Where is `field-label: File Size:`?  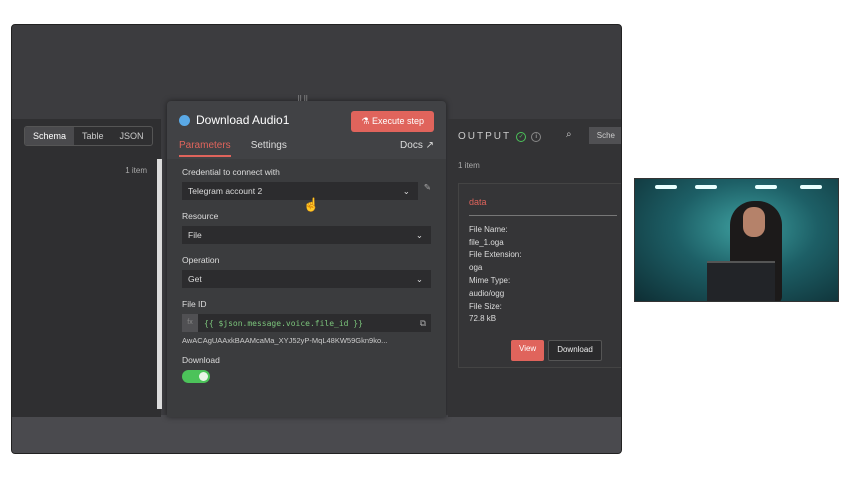 field-label: File Size: is located at coordinates (485, 306).